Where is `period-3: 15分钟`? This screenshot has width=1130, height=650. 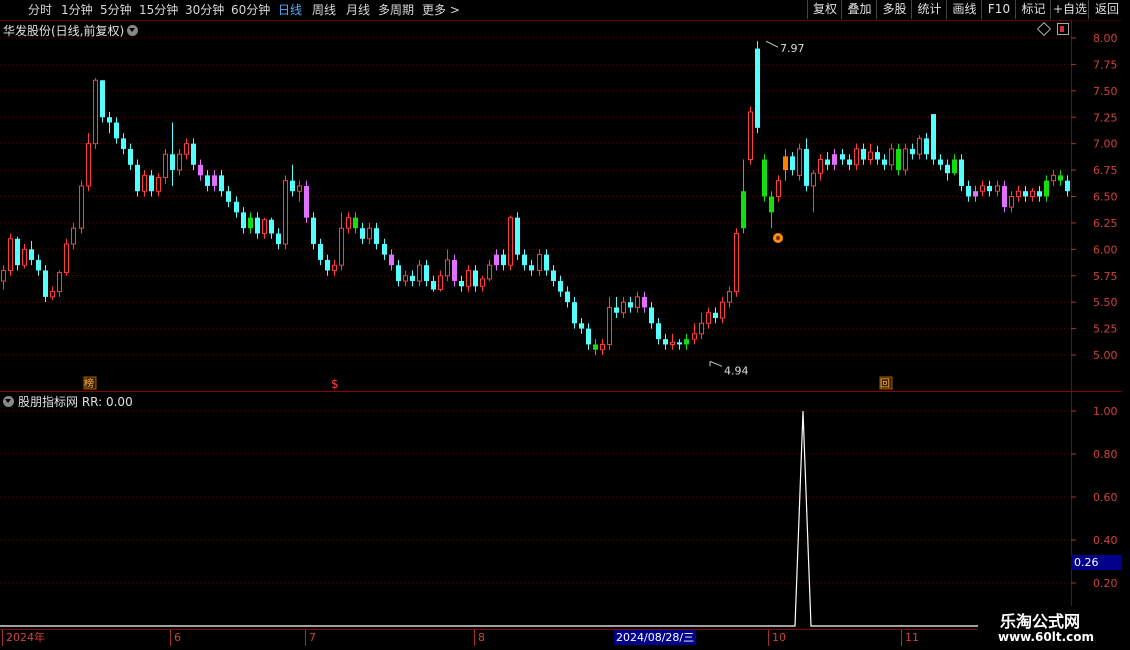 period-3: 15分钟 is located at coordinates (158, 10).